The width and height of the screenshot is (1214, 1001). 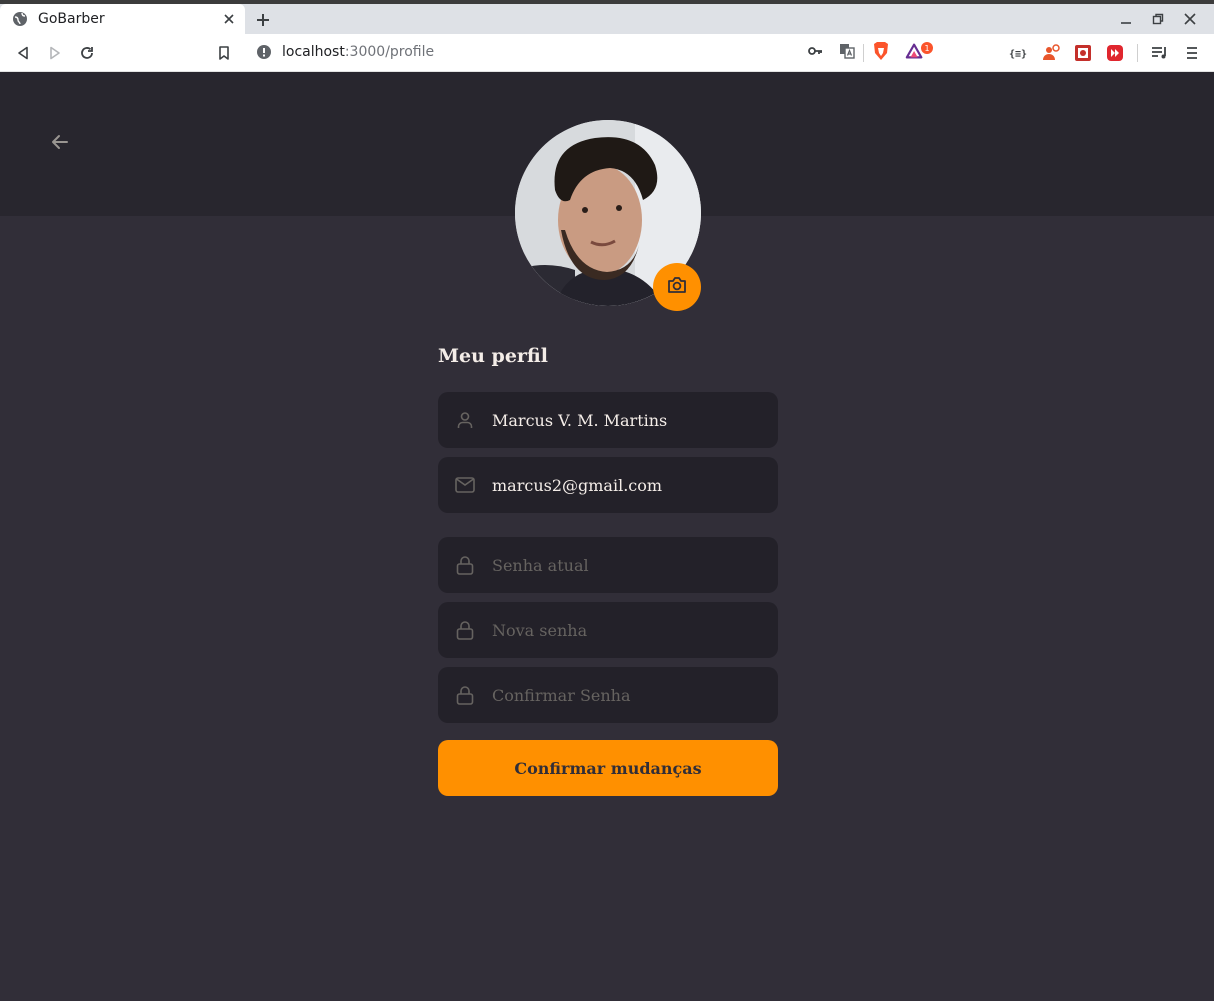 I want to click on json-viewer-extension-icon: {≡}, so click(x=1019, y=53).